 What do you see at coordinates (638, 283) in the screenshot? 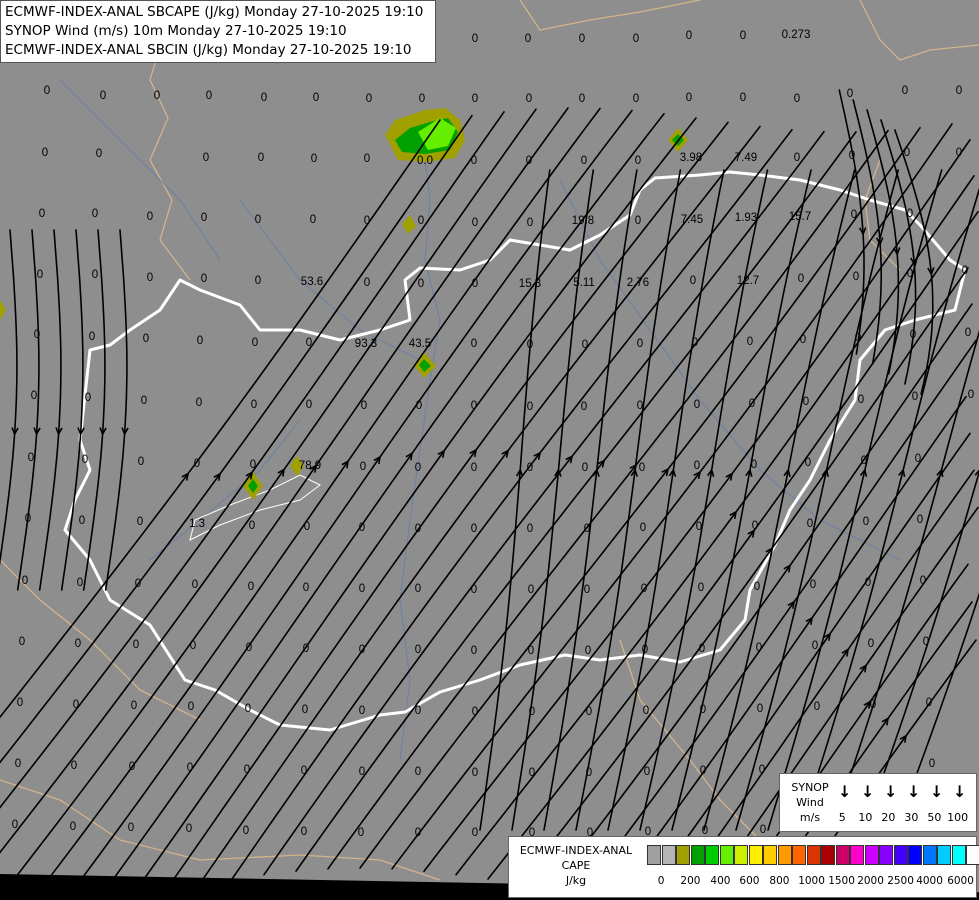
I see `sbcin-value-label: 2.76` at bounding box center [638, 283].